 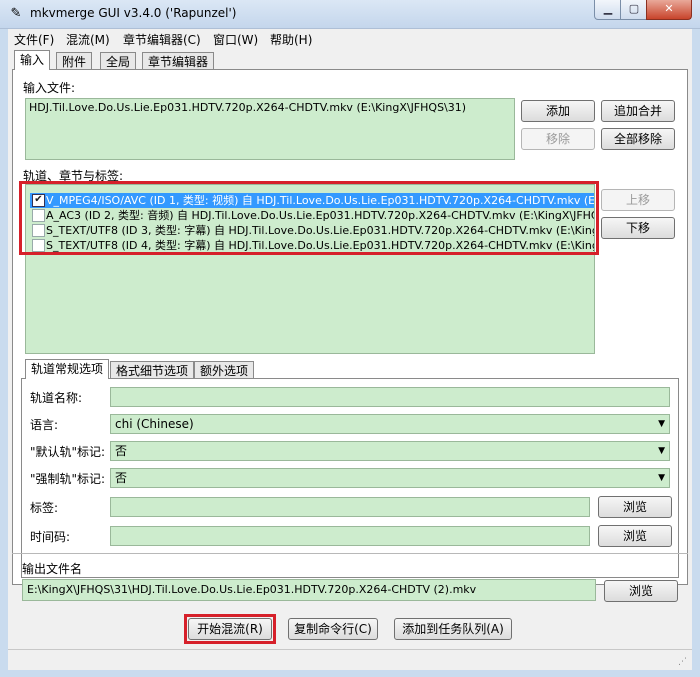 I want to click on track-name-label: 轨道名称:, so click(x=56, y=398).